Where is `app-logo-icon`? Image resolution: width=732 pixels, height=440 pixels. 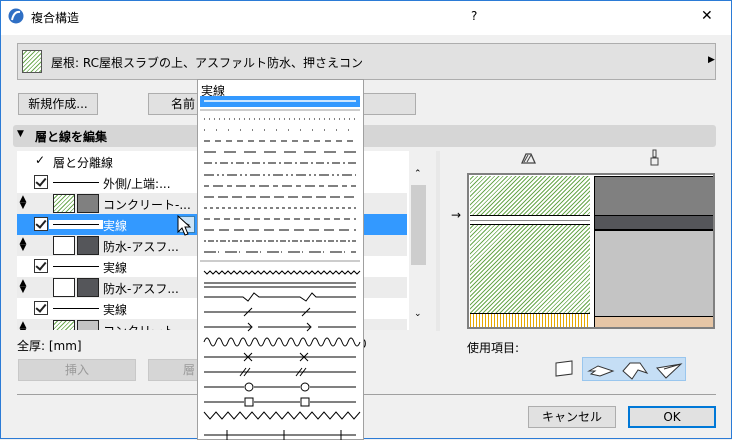 app-logo-icon is located at coordinates (16, 16).